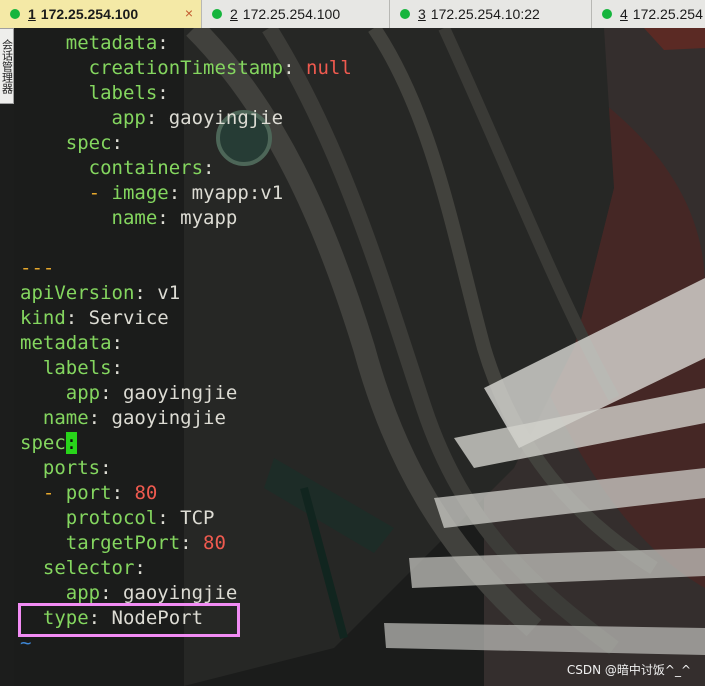 The width and height of the screenshot is (705, 686). Describe the element at coordinates (186, 193) in the screenshot. I see `code-line: - image: myapp:v1` at that location.